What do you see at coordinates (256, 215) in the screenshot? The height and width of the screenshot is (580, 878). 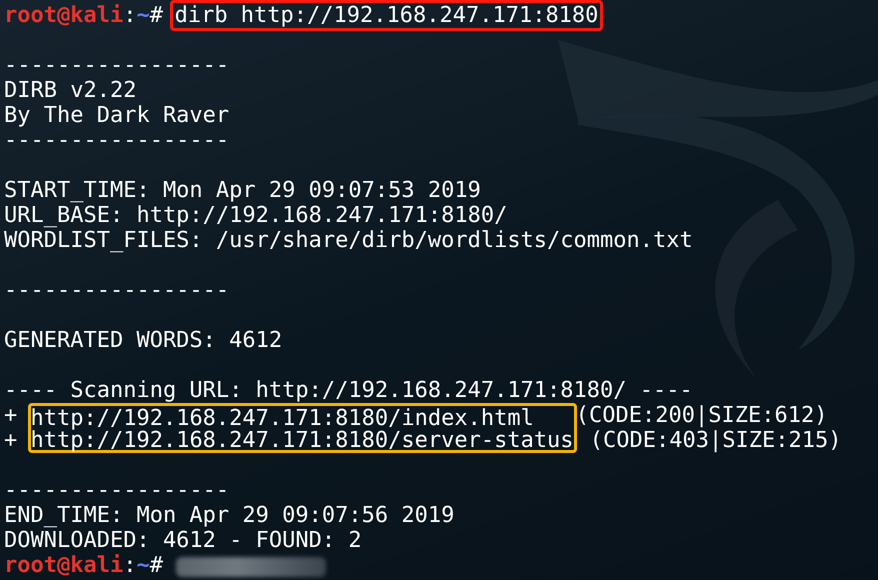 I see `output-line: URL_BASE: http://192.168.247.171:8180/` at bounding box center [256, 215].